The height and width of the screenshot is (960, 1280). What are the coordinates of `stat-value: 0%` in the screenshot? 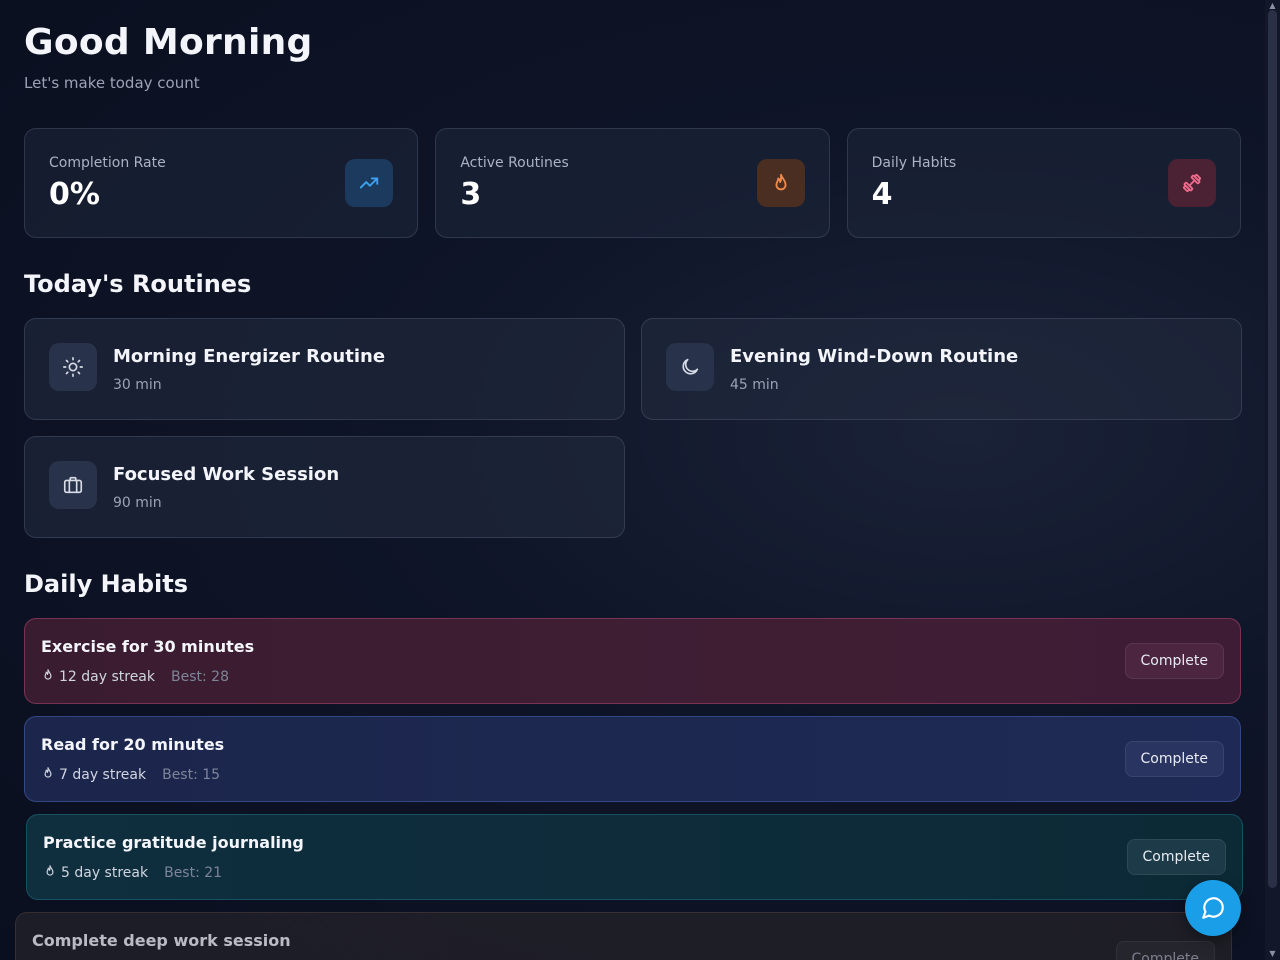 It's located at (74, 194).